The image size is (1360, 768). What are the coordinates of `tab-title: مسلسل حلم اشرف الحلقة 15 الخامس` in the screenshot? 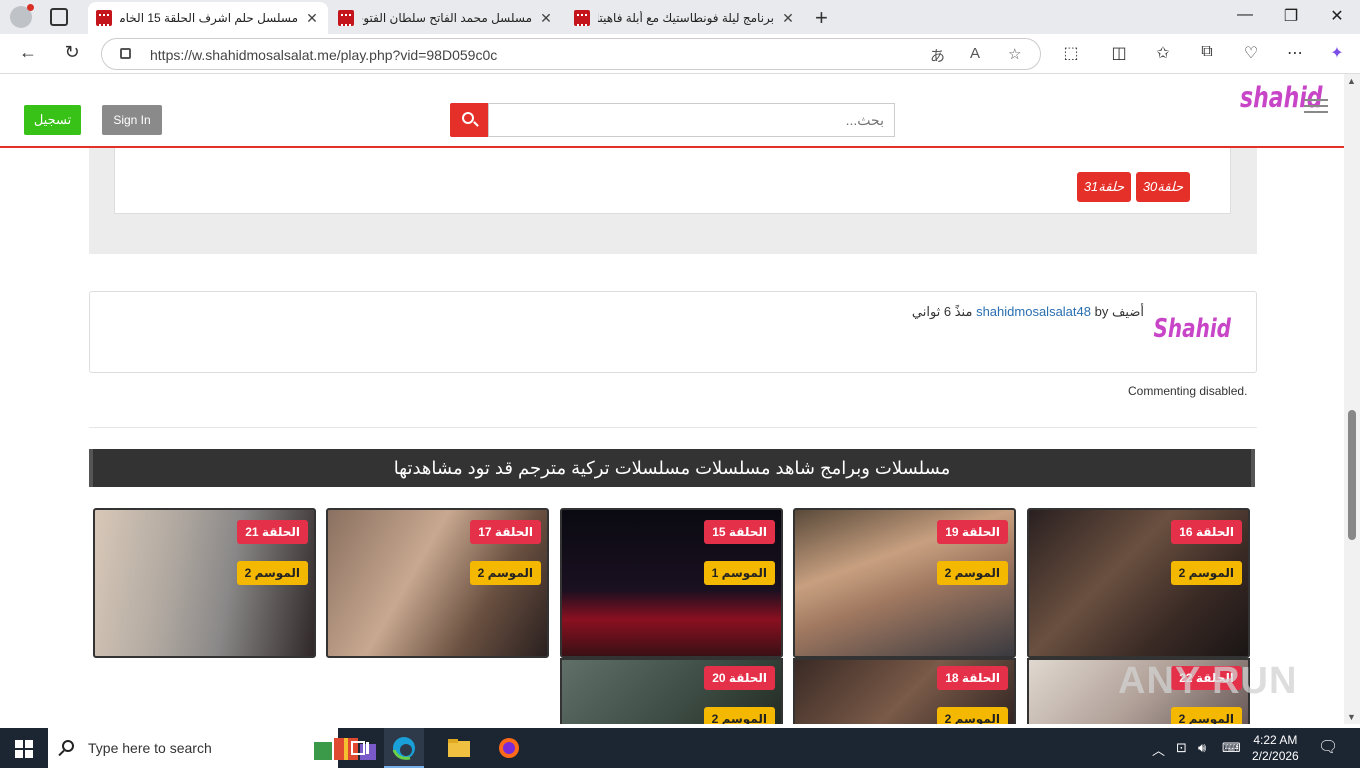 It's located at (209, 18).